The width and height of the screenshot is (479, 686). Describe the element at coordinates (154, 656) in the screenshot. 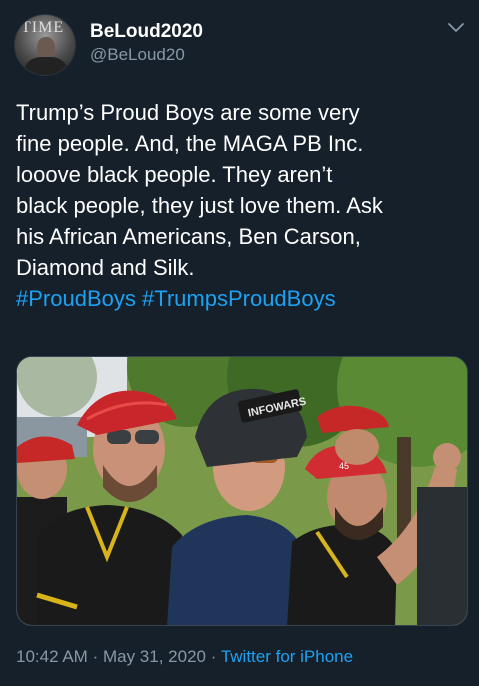

I see `tweet-date: May 31, 2020` at that location.